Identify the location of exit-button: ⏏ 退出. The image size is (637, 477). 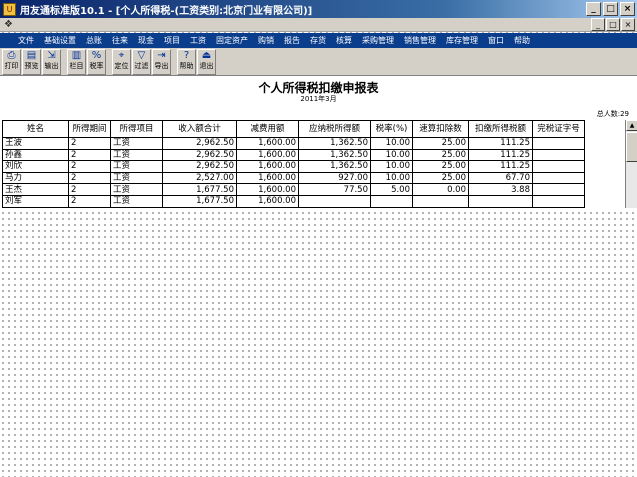
(206, 61).